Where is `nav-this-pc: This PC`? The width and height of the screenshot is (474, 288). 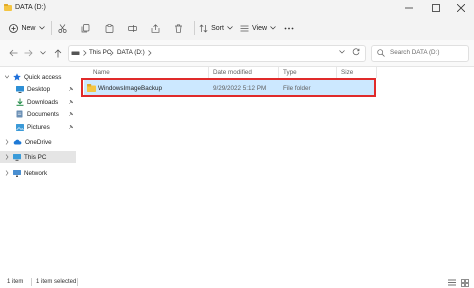 nav-this-pc: This PC is located at coordinates (38, 157).